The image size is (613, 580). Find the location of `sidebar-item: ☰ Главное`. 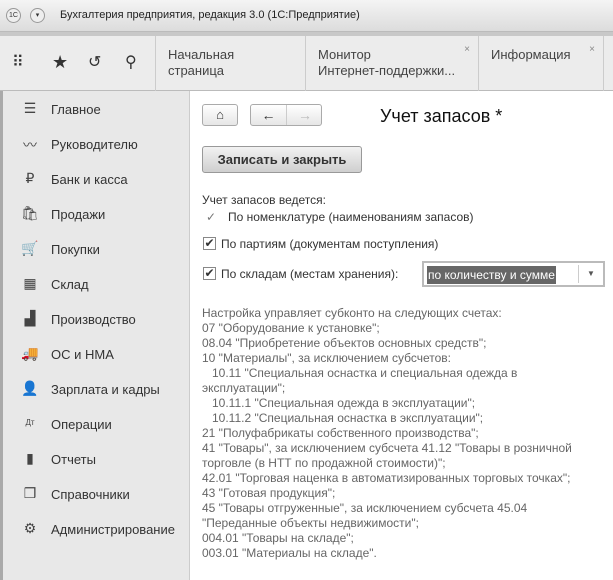

sidebar-item: ☰ Главное is located at coordinates (96, 109).